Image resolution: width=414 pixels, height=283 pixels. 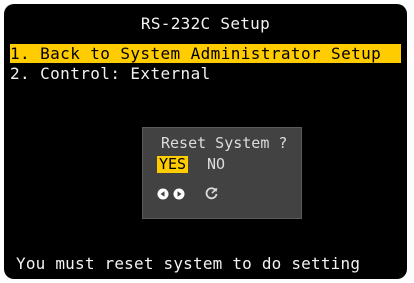 I want to click on screen-title: RS-232C Setup, so click(x=205, y=23).